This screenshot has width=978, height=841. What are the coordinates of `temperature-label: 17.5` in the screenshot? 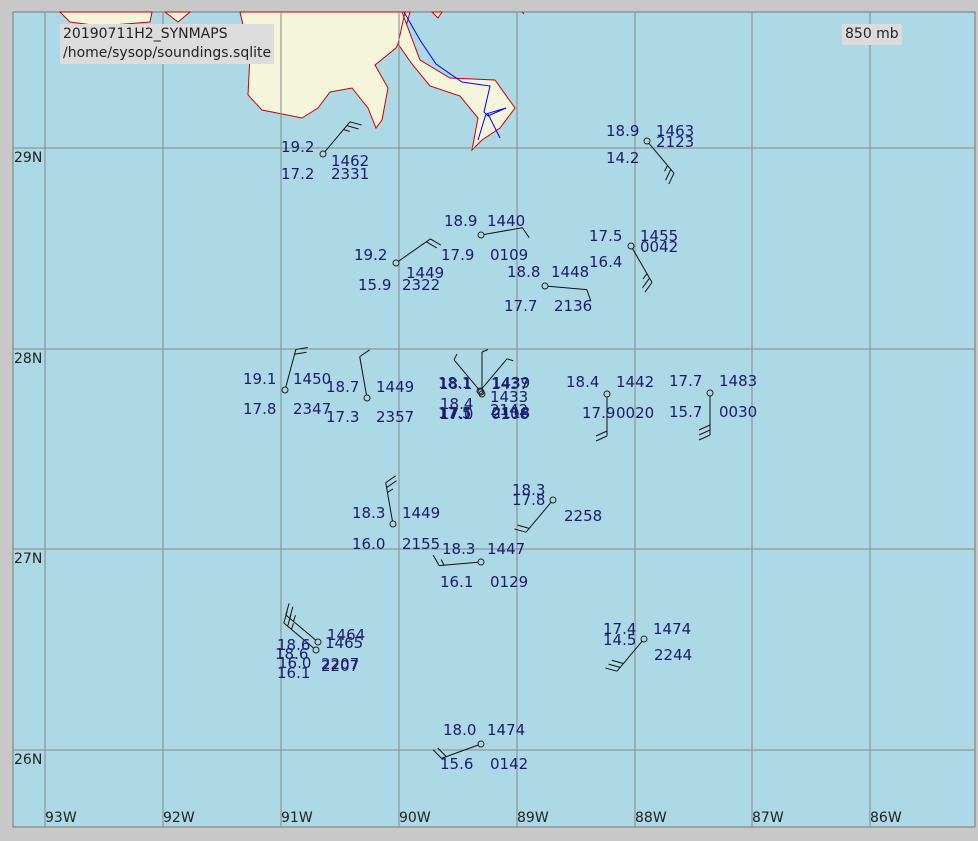 It's located at (605, 236).